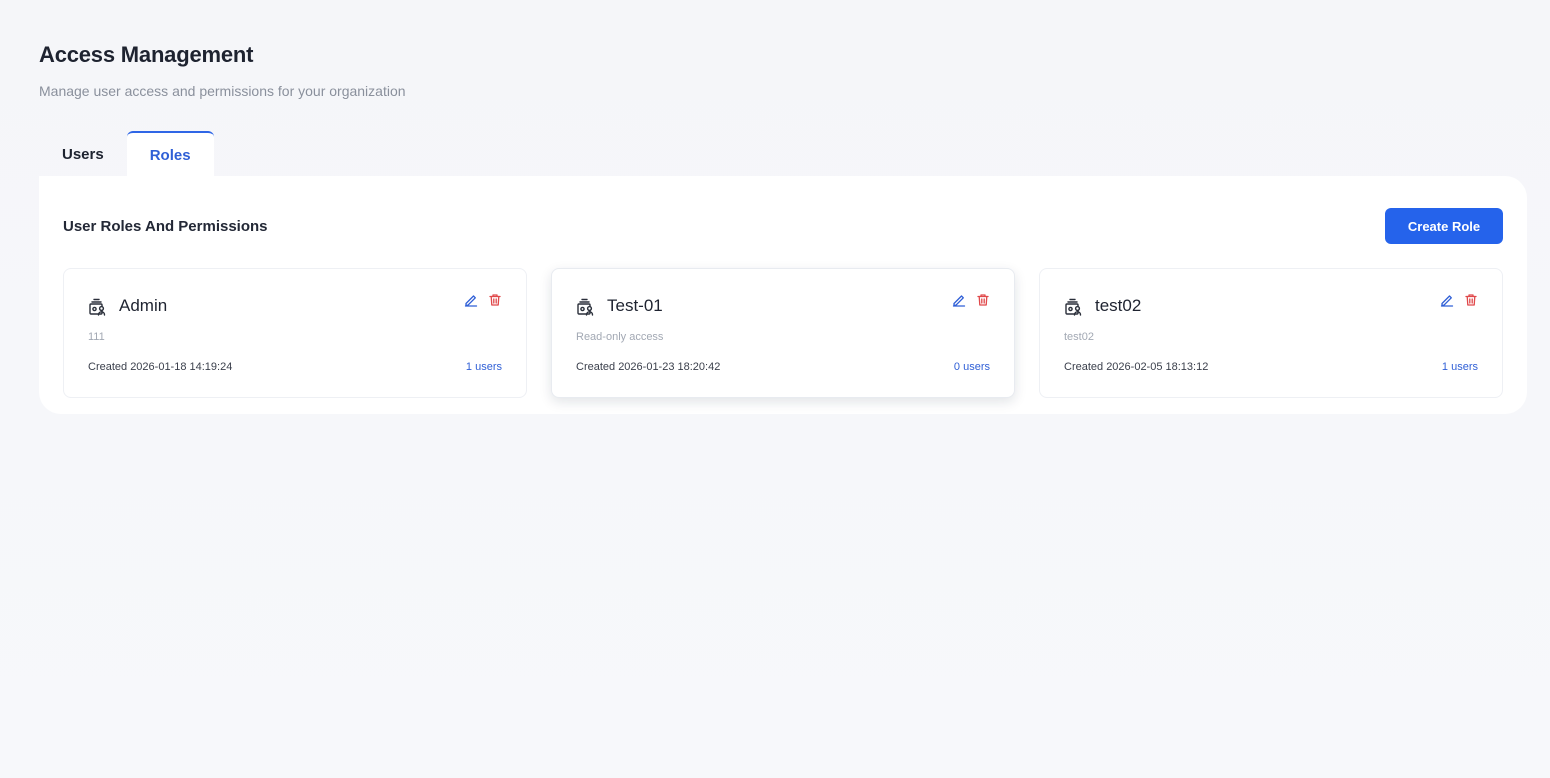 The image size is (1550, 778). I want to click on tab-bar: Users Roles, so click(126, 154).